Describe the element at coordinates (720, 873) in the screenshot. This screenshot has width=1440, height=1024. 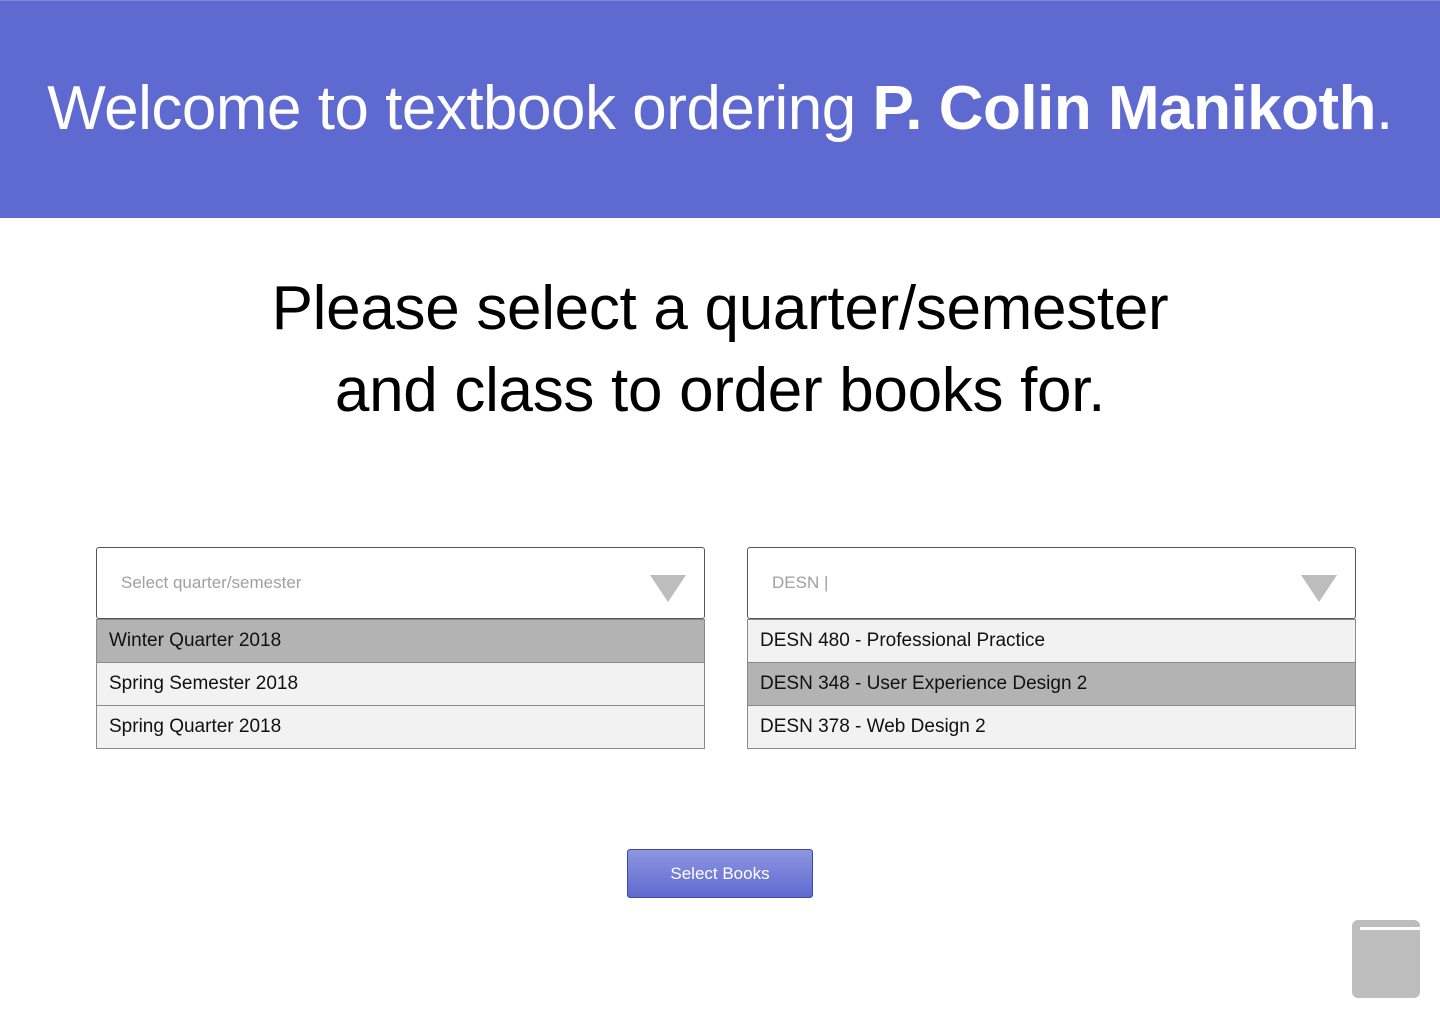
I see `select-books-button: Select Books` at that location.